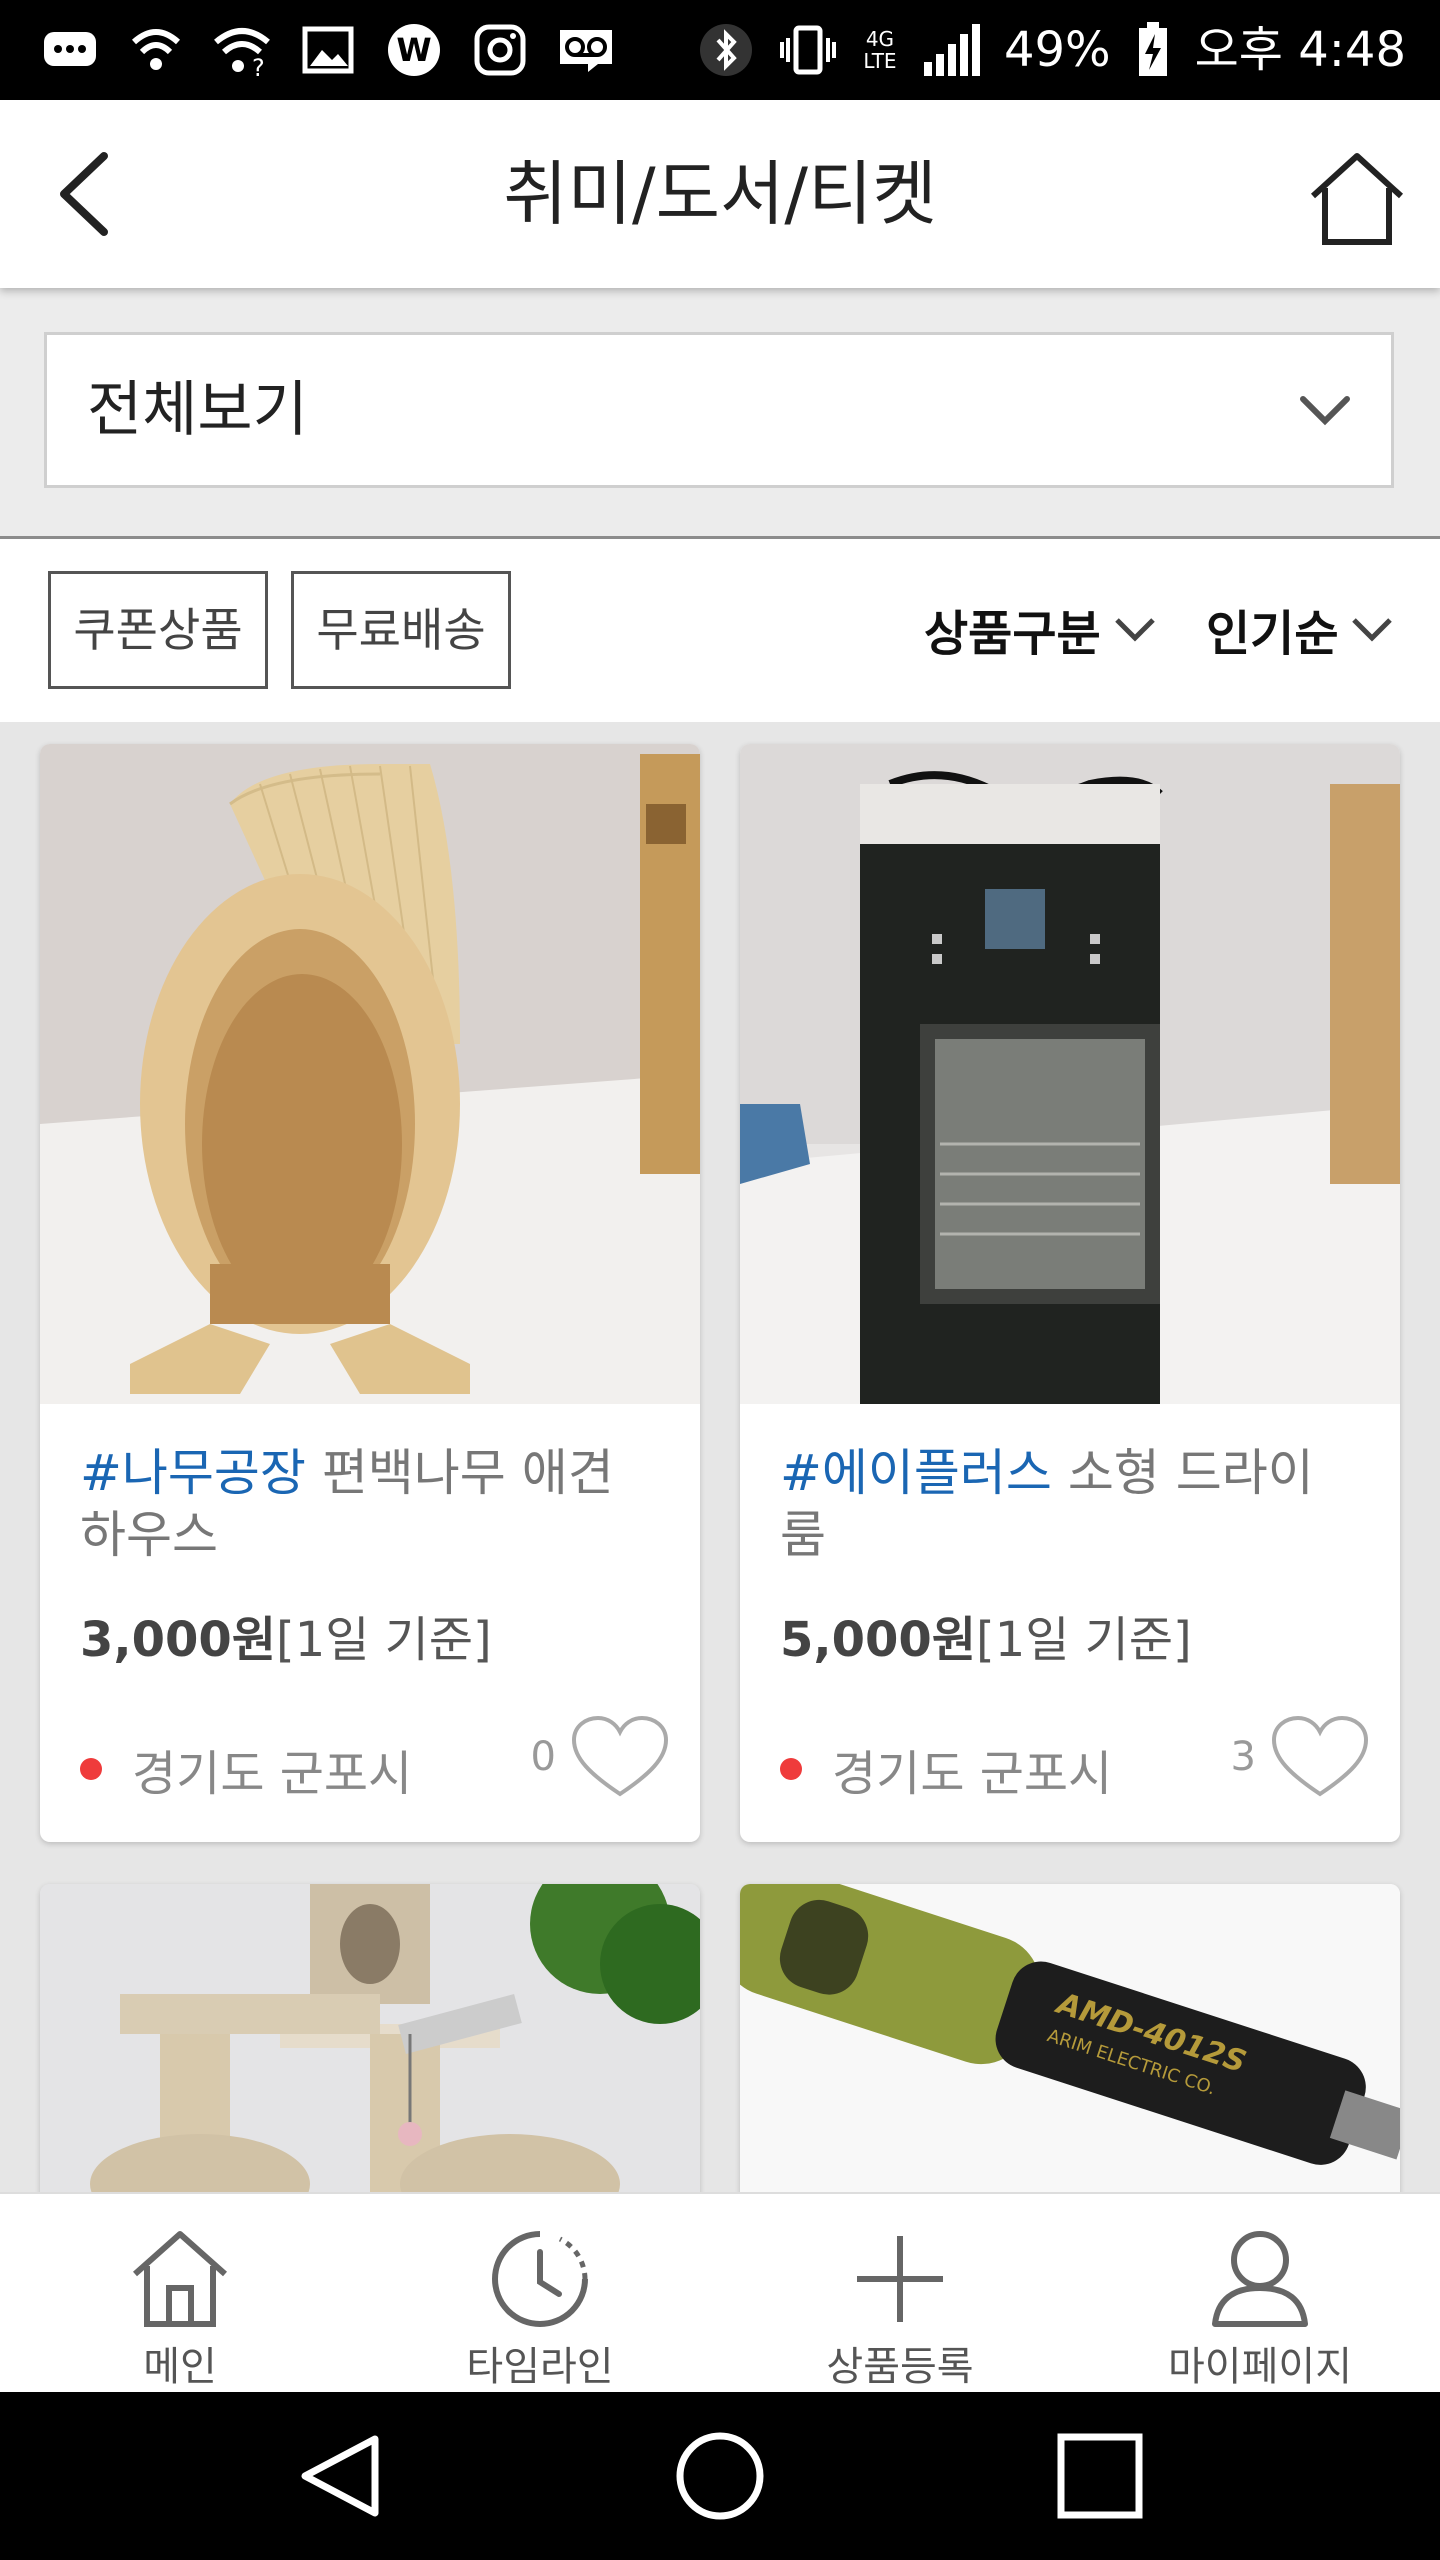 This screenshot has width=1440, height=2560. I want to click on price-value: 3,000원, so click(178, 1640).